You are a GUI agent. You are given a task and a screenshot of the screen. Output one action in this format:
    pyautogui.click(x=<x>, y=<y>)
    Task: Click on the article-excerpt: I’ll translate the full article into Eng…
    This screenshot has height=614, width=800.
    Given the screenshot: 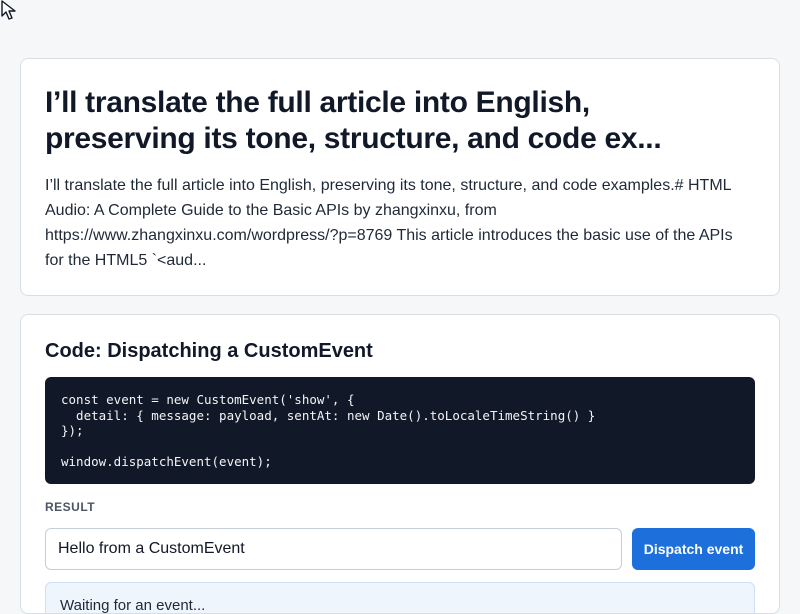 What is the action you would take?
    pyautogui.click(x=389, y=223)
    